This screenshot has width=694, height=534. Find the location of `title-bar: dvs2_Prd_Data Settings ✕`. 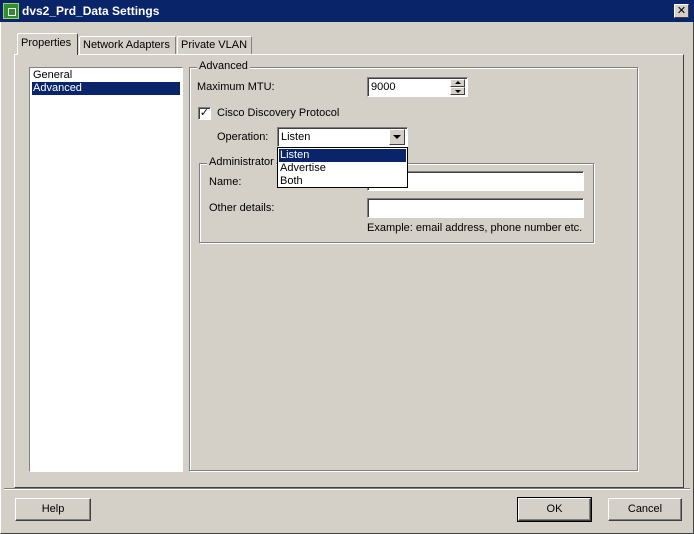

title-bar: dvs2_Prd_Data Settings ✕ is located at coordinates (347, 11).